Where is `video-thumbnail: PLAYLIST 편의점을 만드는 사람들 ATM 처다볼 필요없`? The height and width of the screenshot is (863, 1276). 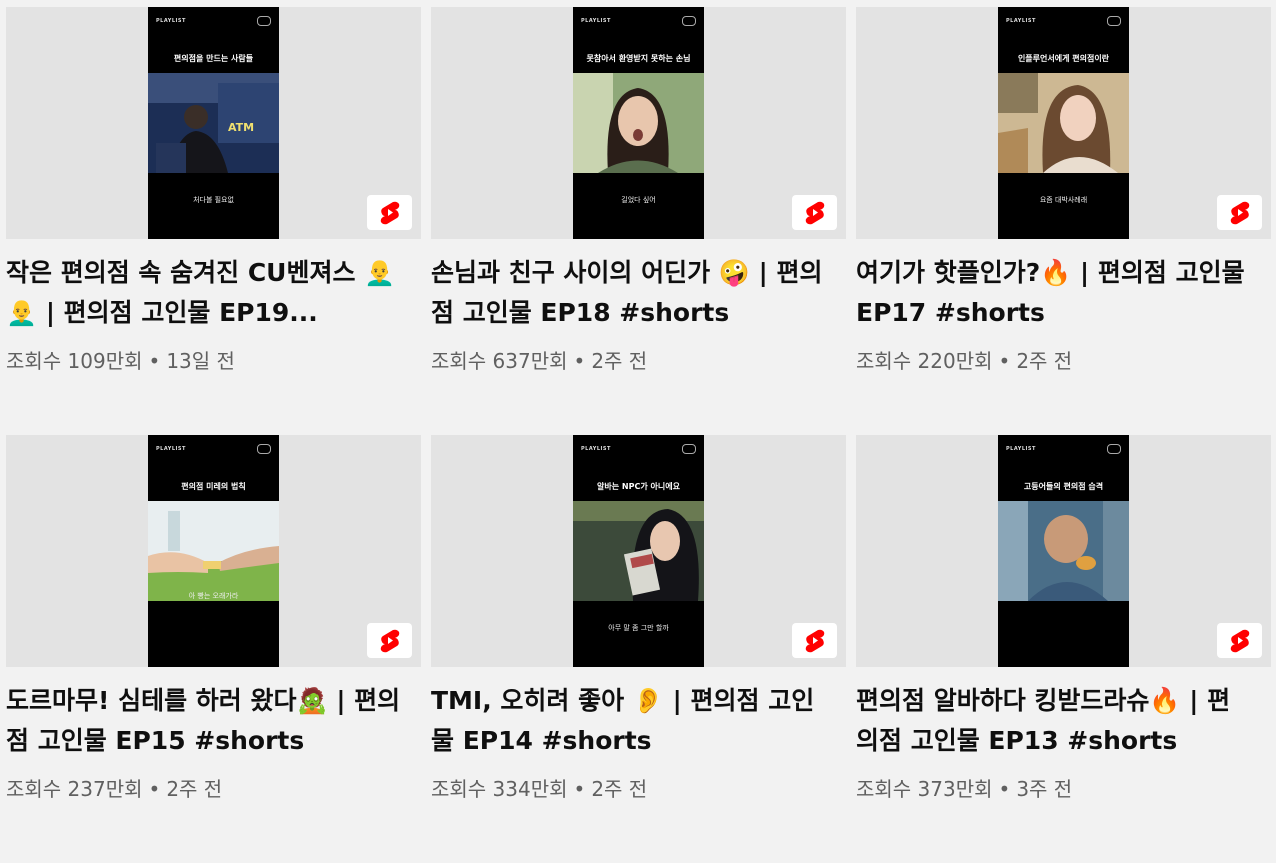
video-thumbnail: PLAYLIST 편의점을 만드는 사람들 ATM 처다볼 필요없 is located at coordinates (213, 123).